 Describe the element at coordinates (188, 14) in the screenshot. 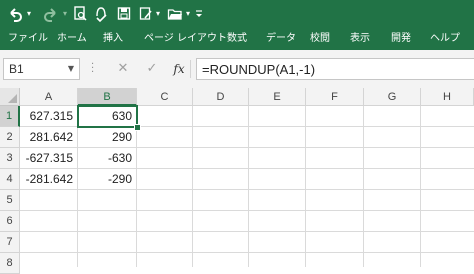

I see `open-dropdown-icon: ▾` at that location.